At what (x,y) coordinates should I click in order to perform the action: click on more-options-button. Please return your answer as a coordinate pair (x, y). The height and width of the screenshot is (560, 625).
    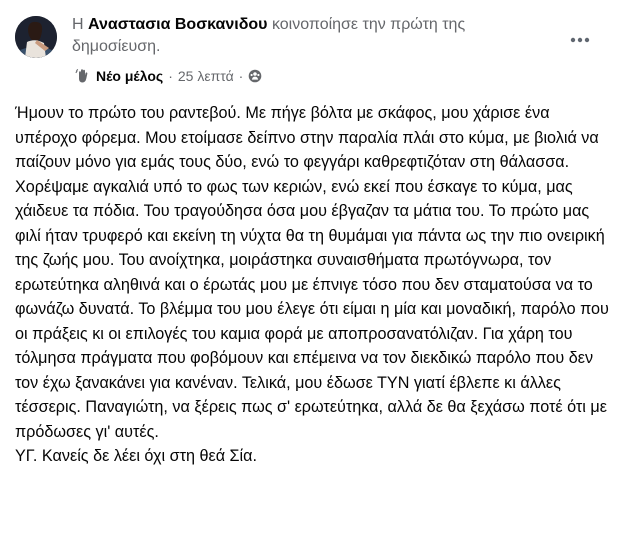
    Looking at the image, I should click on (580, 40).